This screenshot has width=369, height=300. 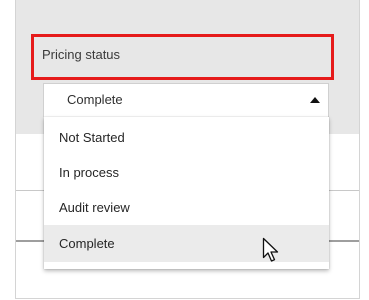 What do you see at coordinates (186, 100) in the screenshot?
I see `pricing-status-select: Complete` at bounding box center [186, 100].